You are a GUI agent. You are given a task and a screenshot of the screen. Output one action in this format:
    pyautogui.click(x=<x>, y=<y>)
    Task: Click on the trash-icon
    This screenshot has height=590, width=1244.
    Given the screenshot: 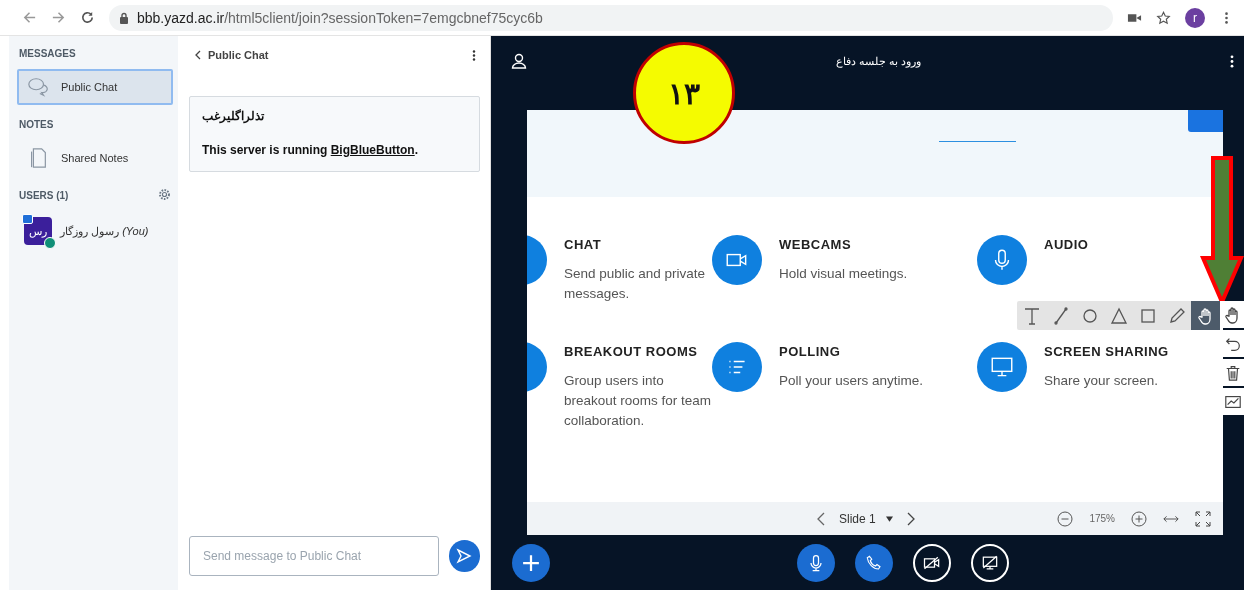 What is the action you would take?
    pyautogui.click(x=1233, y=372)
    